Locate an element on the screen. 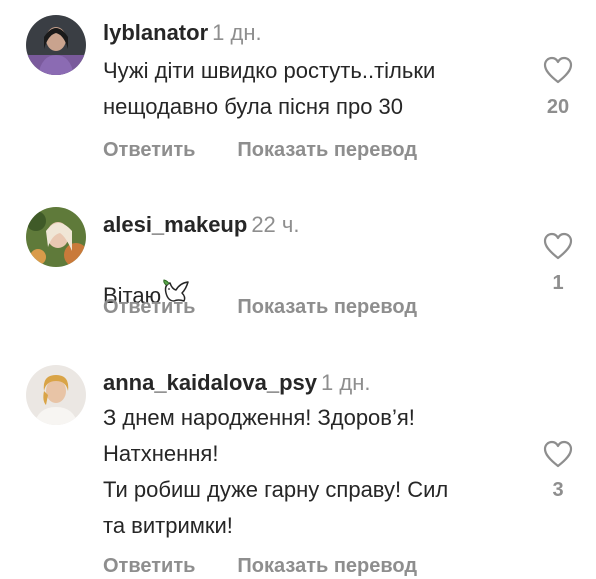 The height and width of the screenshot is (579, 596). like-count: 1 is located at coordinates (558, 283).